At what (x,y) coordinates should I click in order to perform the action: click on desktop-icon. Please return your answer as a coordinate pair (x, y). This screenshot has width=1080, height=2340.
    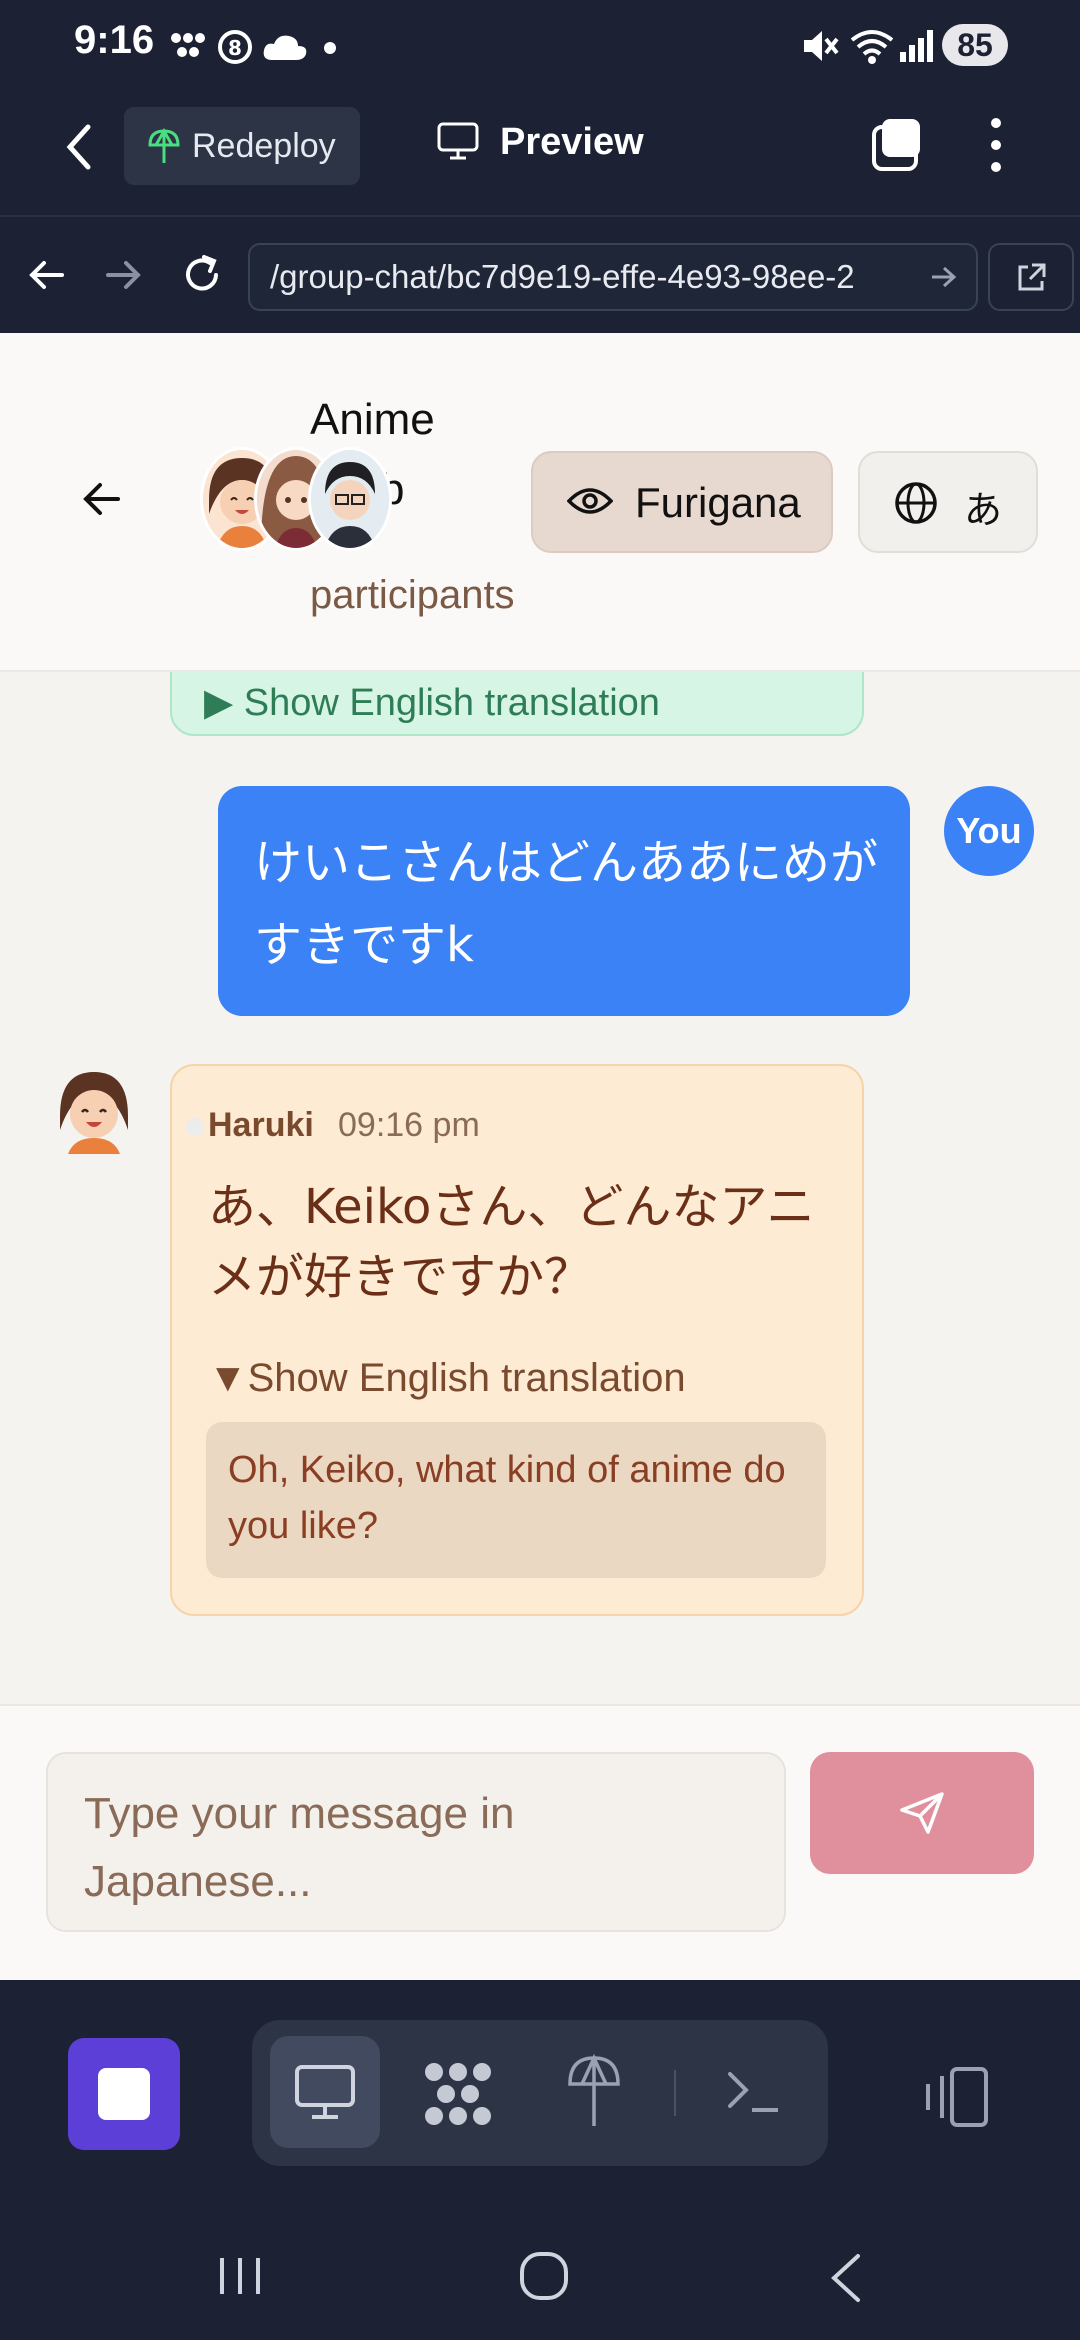
    Looking at the image, I should click on (325, 2092).